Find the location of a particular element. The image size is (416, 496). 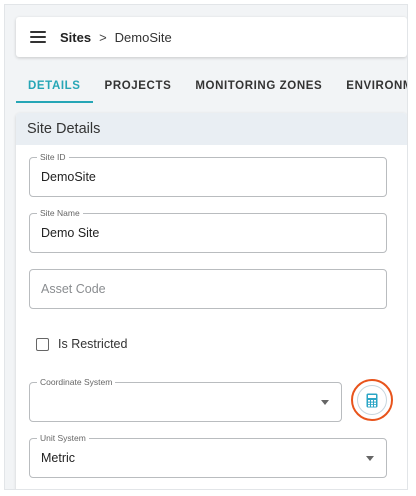

hamburger-icon is located at coordinates (38, 37).